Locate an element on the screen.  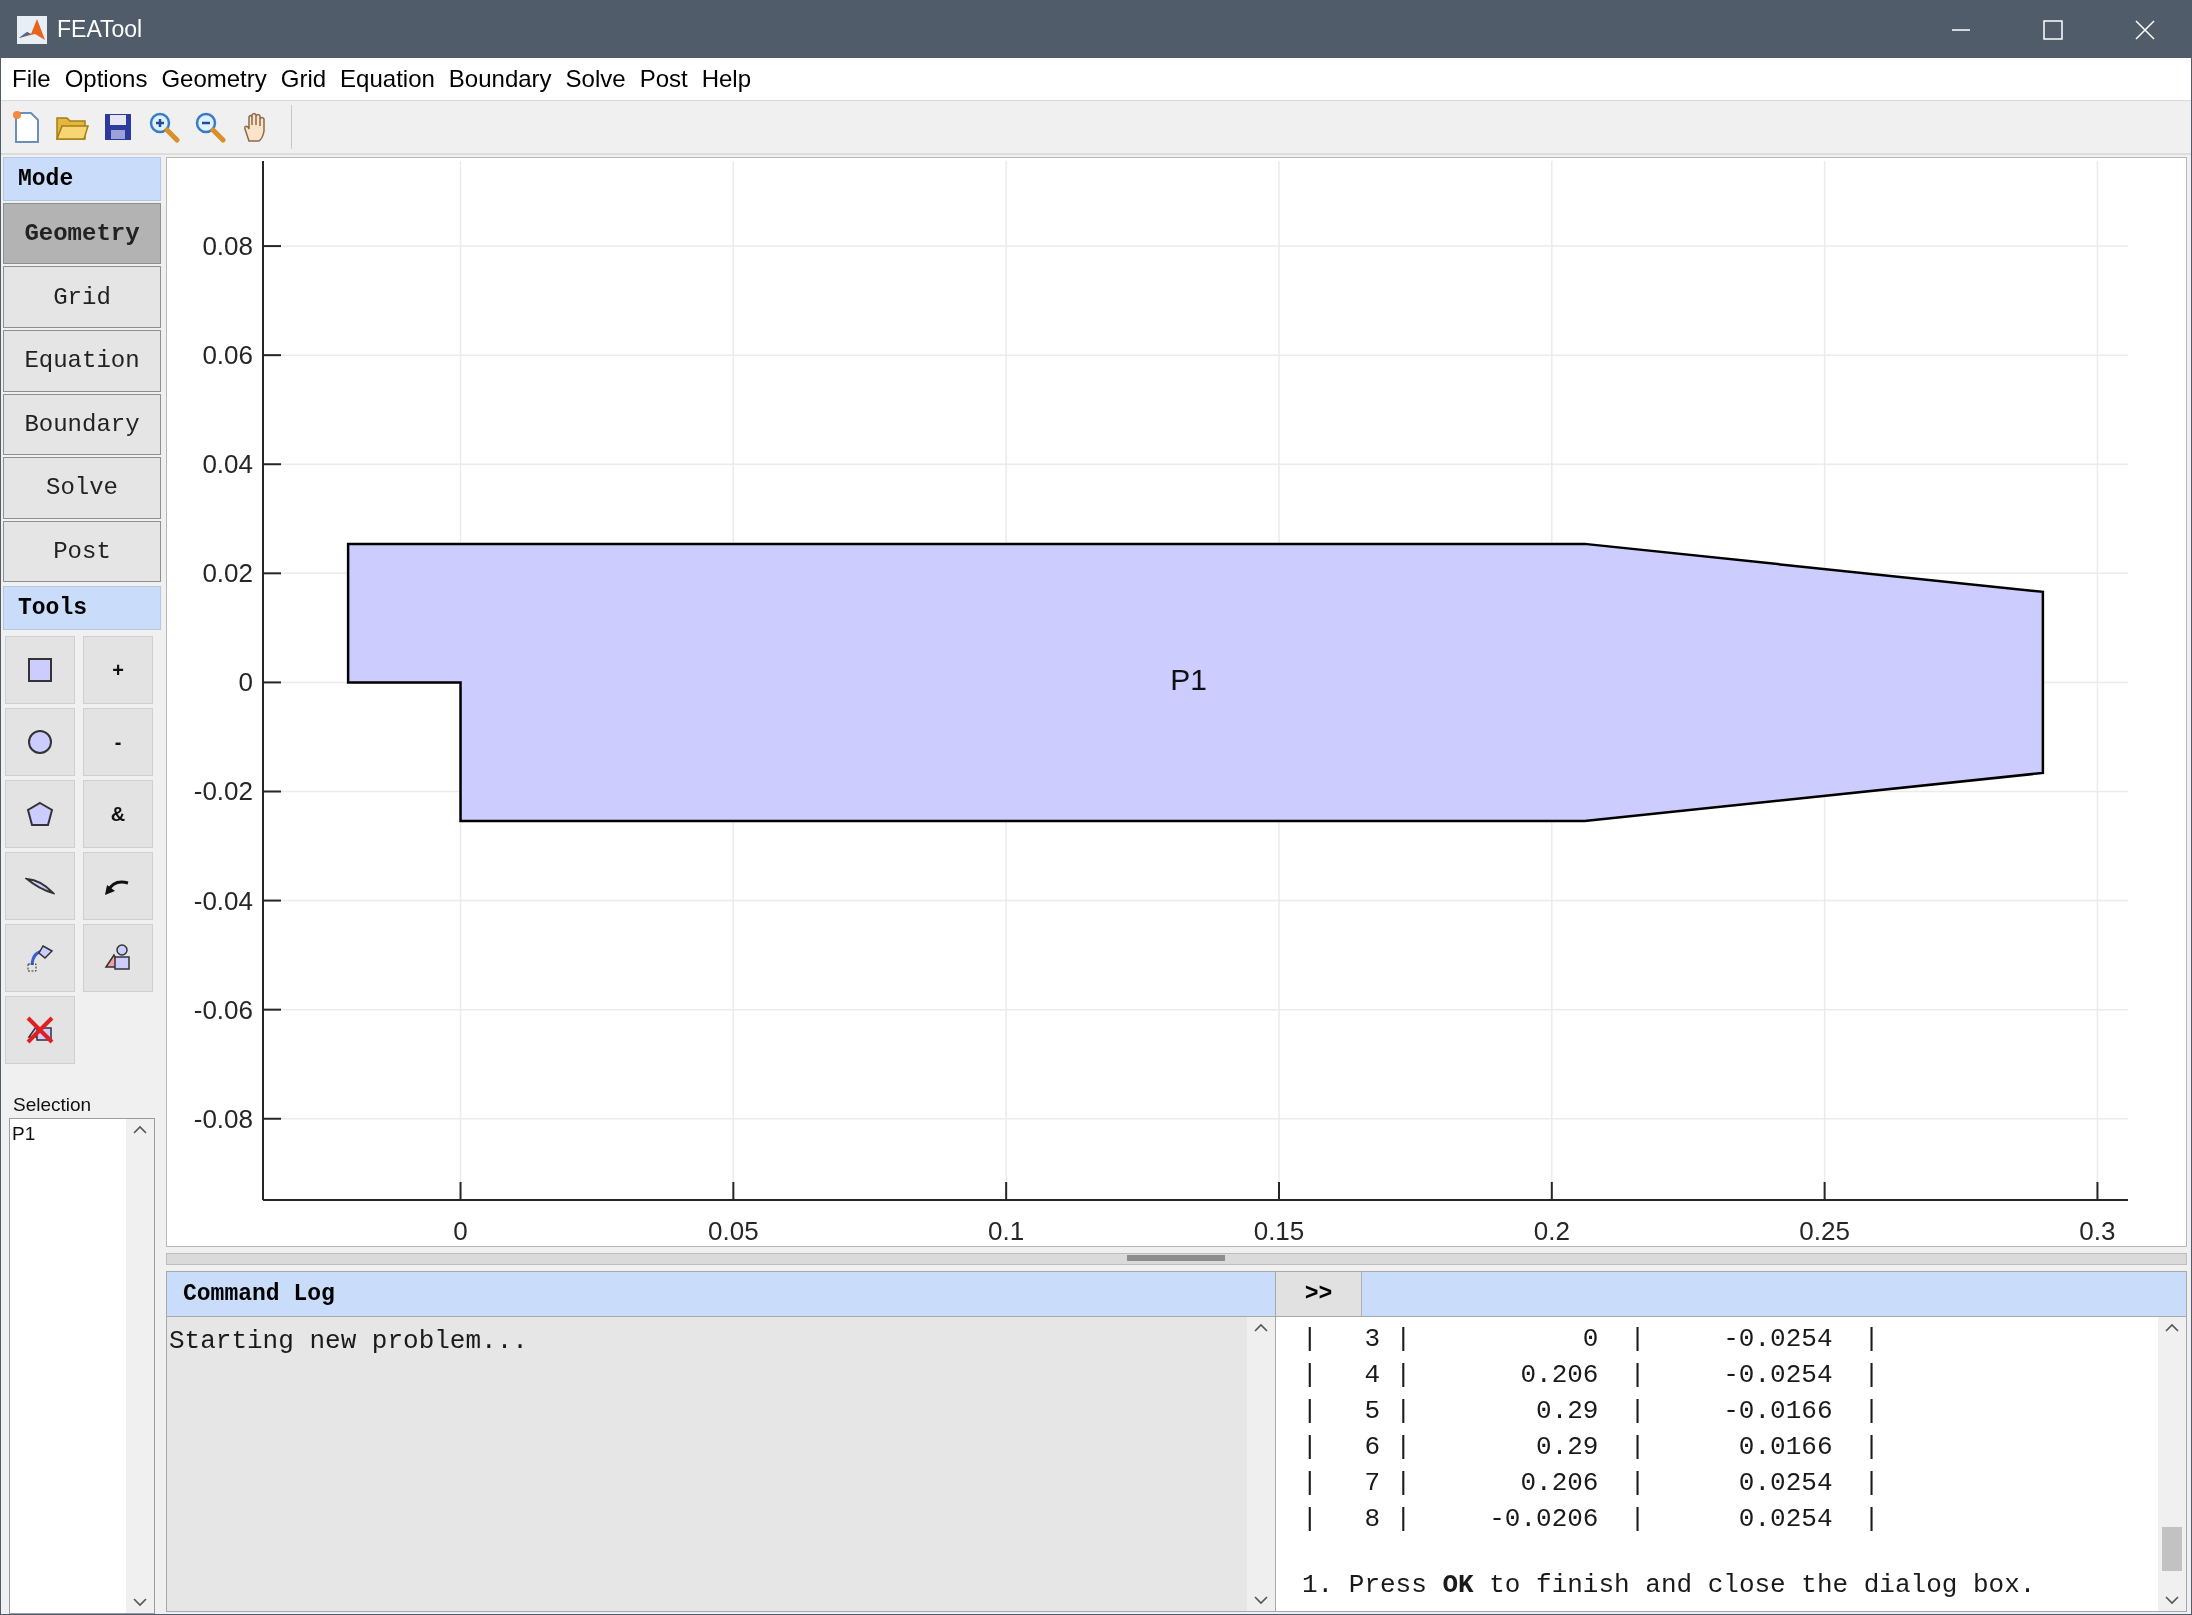
menu-item: Boundary is located at coordinates (500, 79).